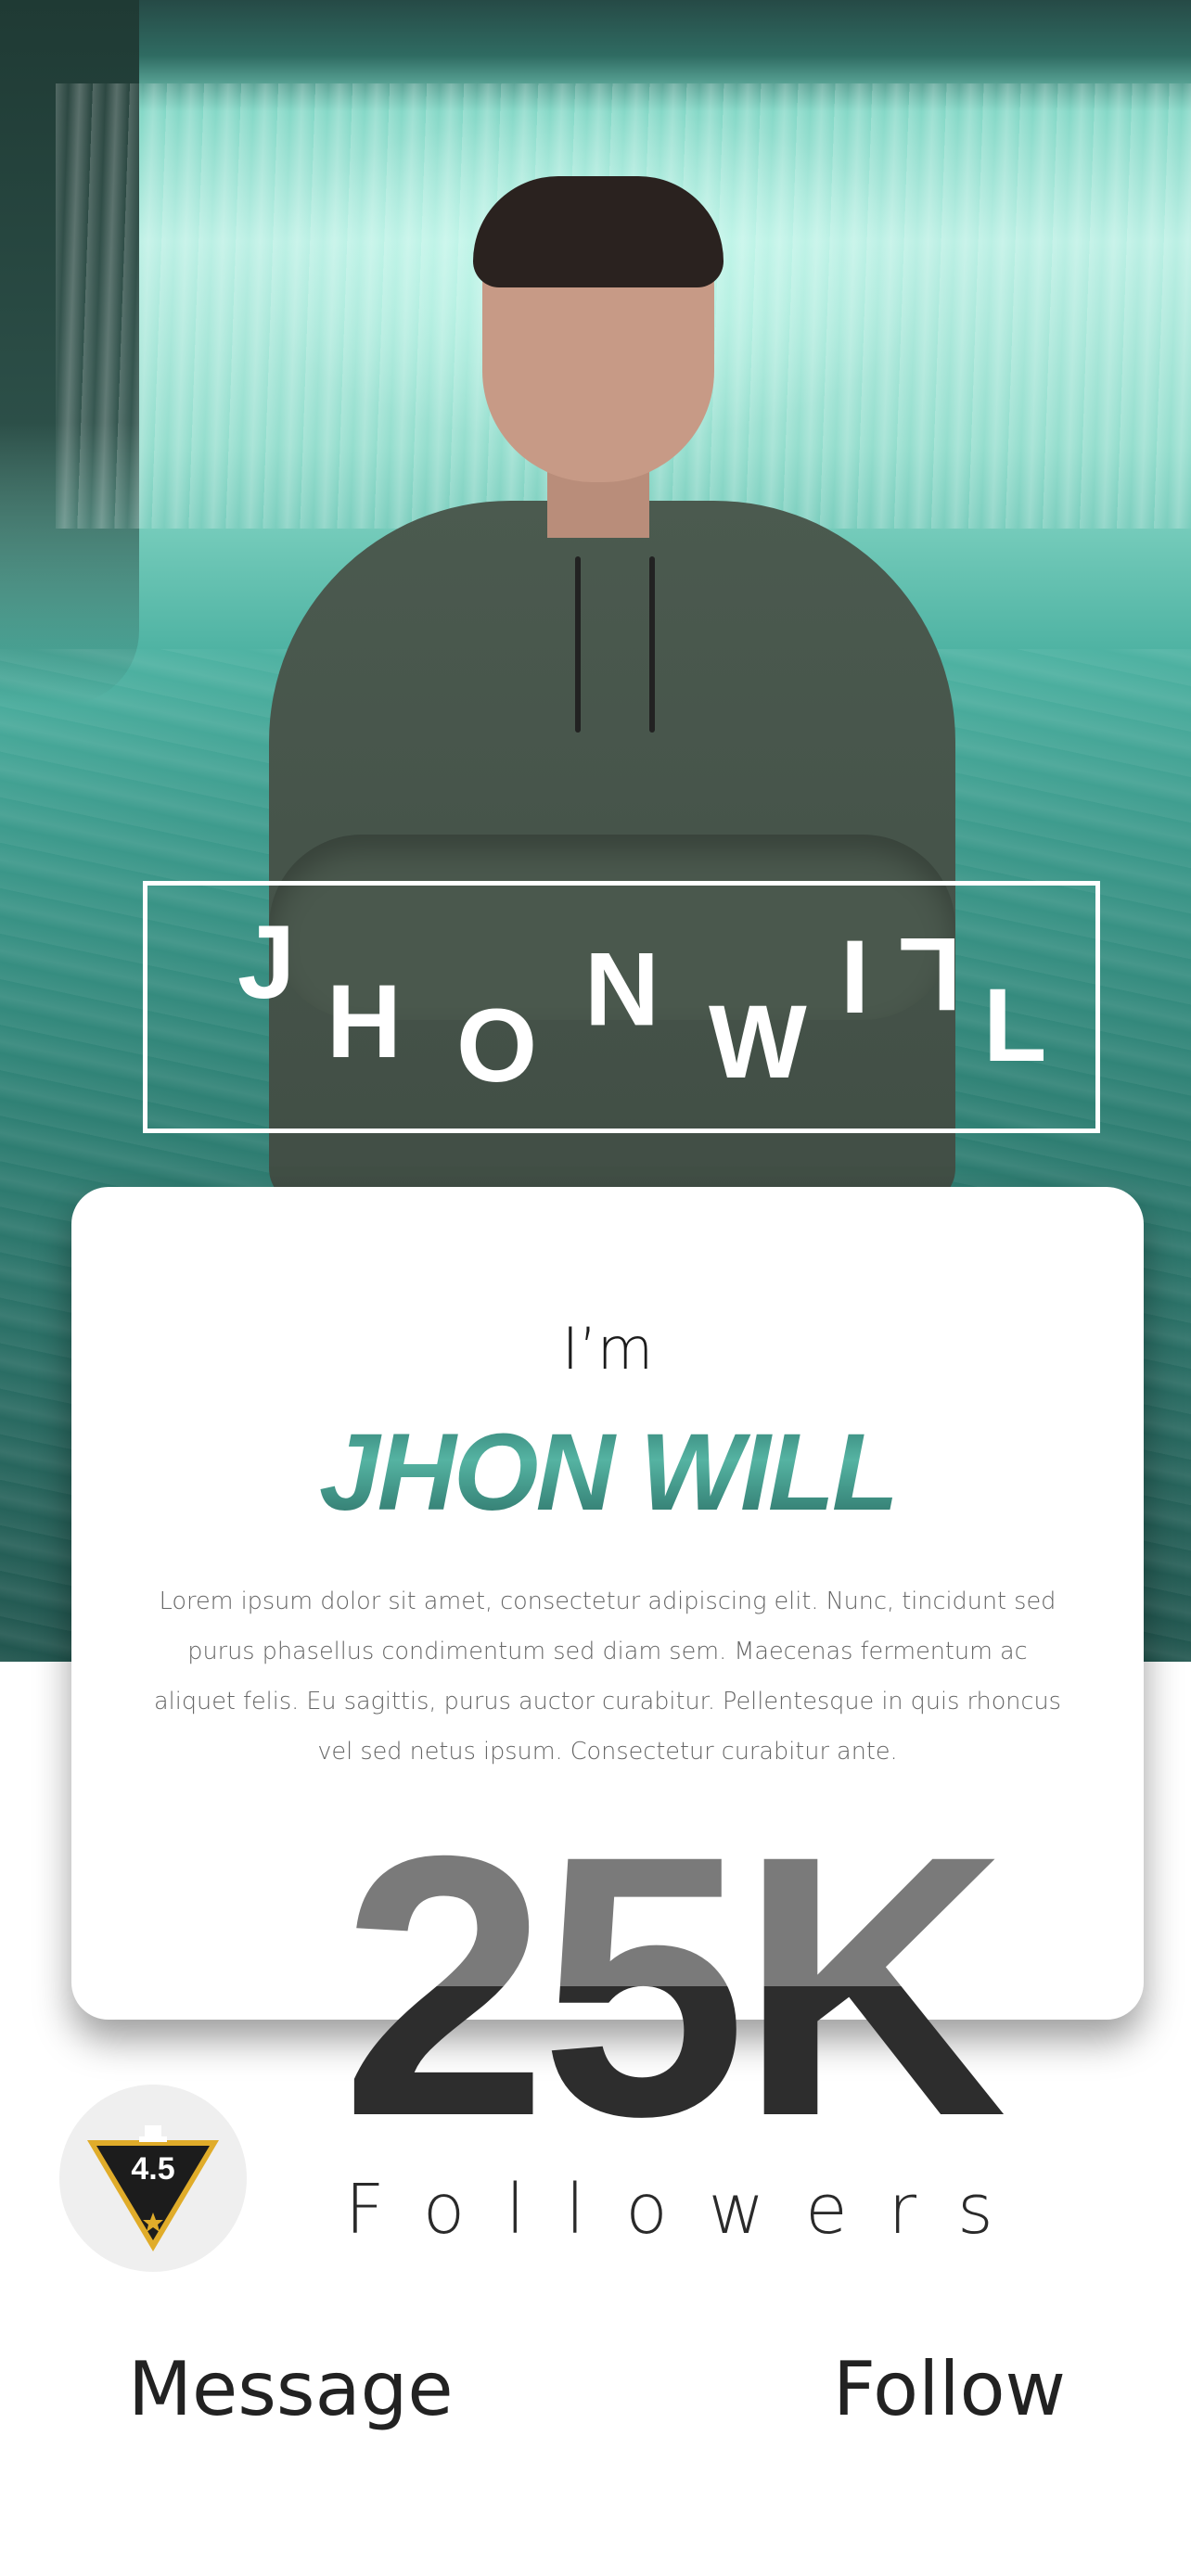 This screenshot has width=1191, height=2576. What do you see at coordinates (622, 989) in the screenshot?
I see `frame-letter: N` at bounding box center [622, 989].